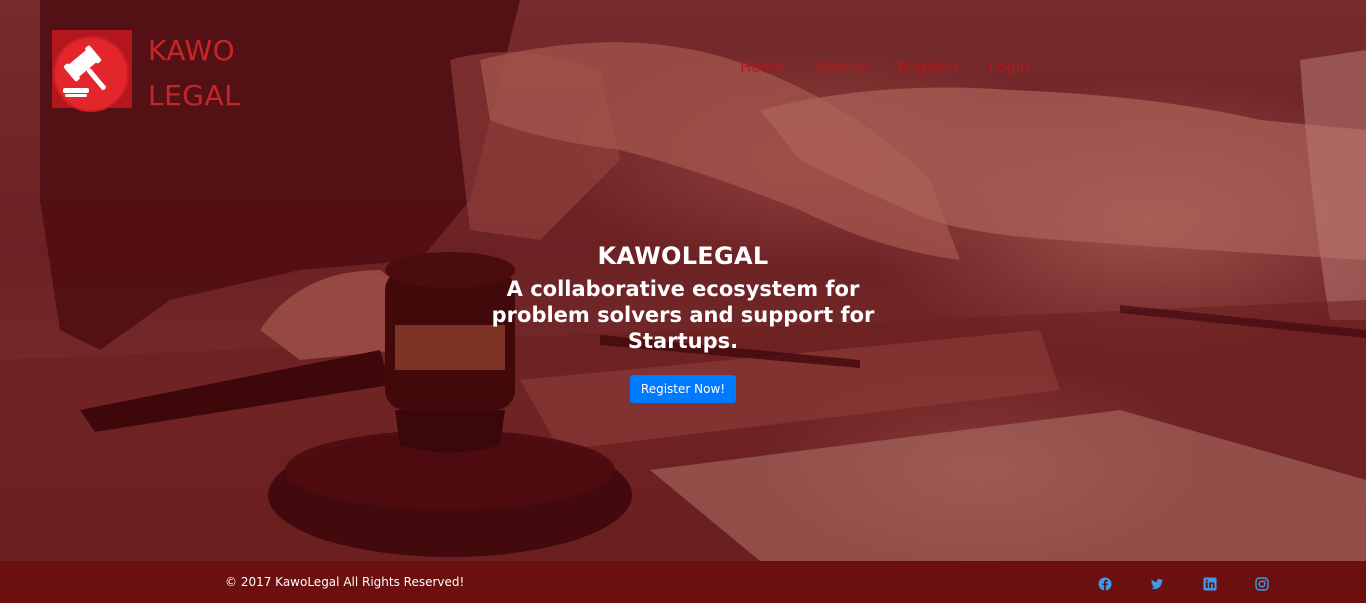 This screenshot has height=603, width=1366. Describe the element at coordinates (841, 67) in the screenshot. I see `nav-startup: Startup` at that location.